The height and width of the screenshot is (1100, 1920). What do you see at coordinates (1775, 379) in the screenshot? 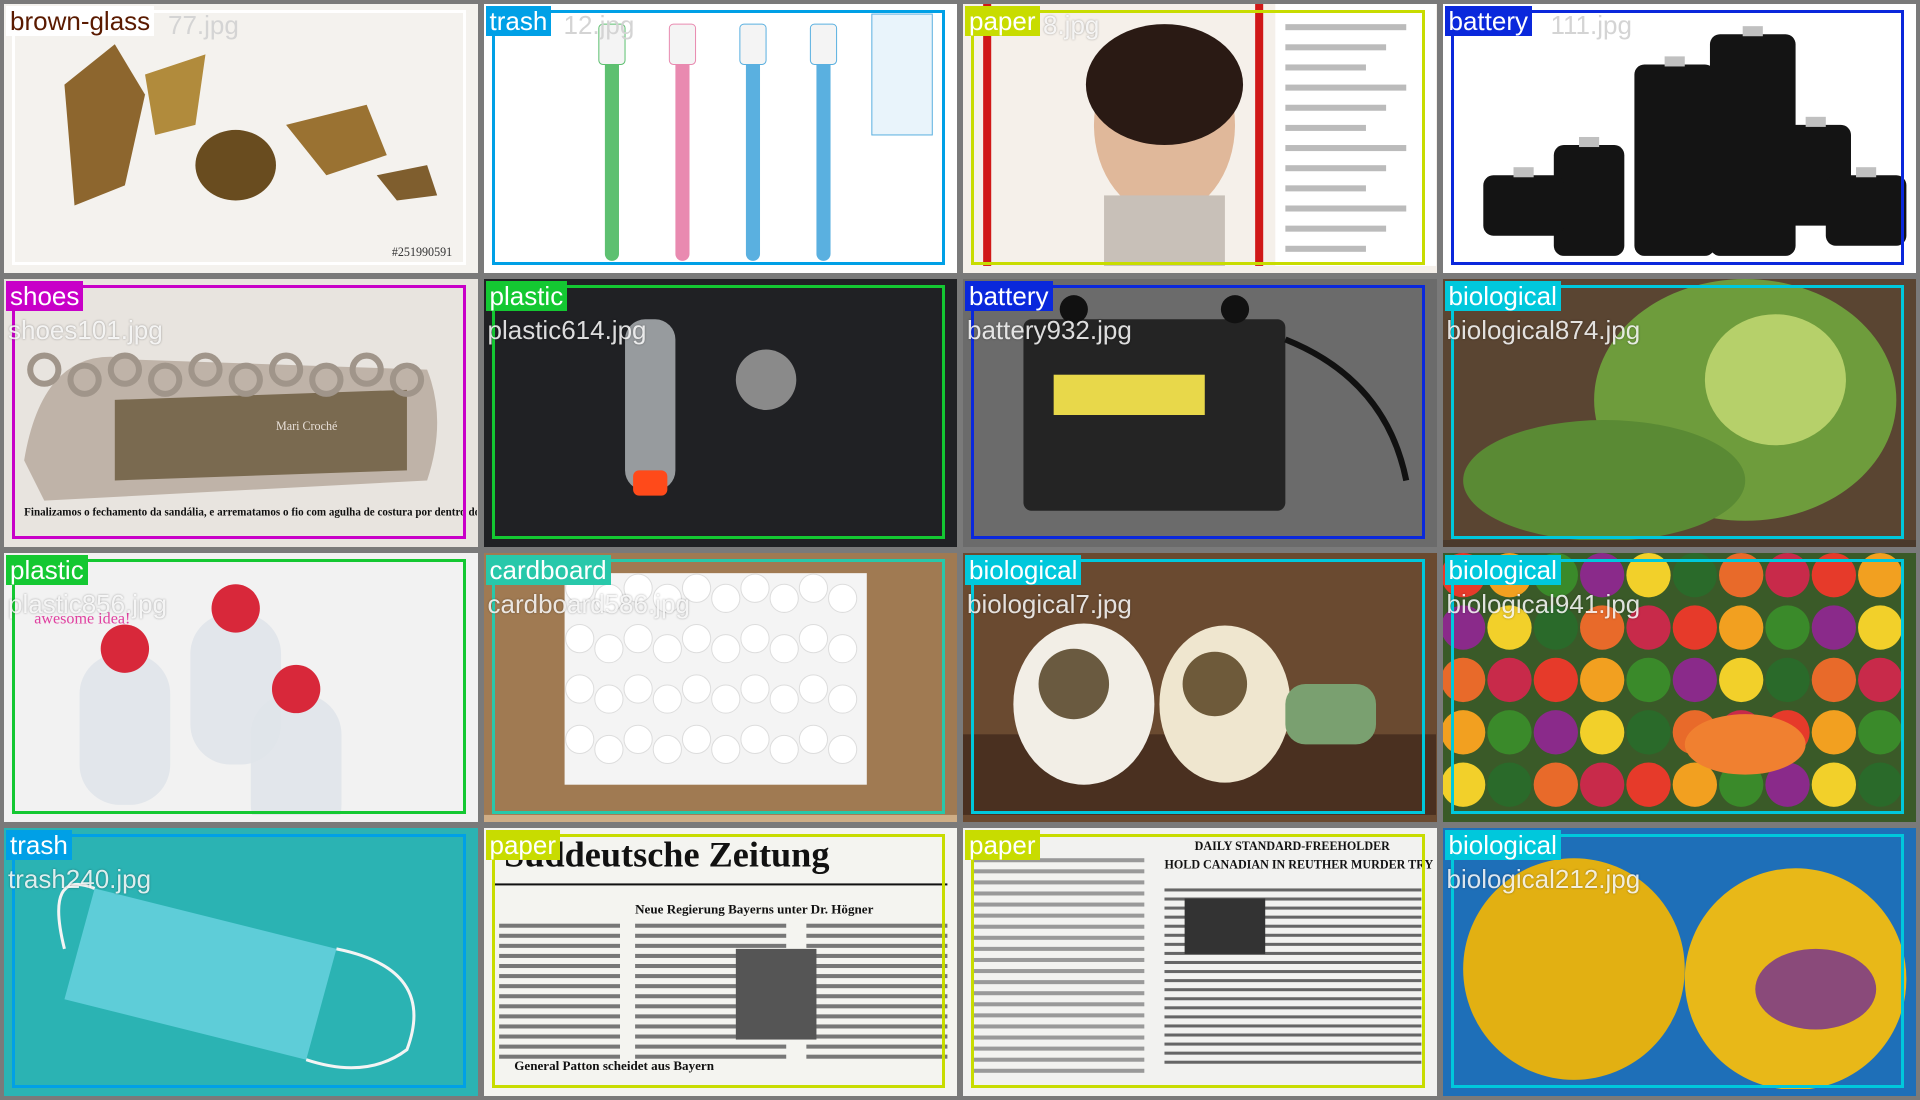
I see `cabbage-head` at bounding box center [1775, 379].